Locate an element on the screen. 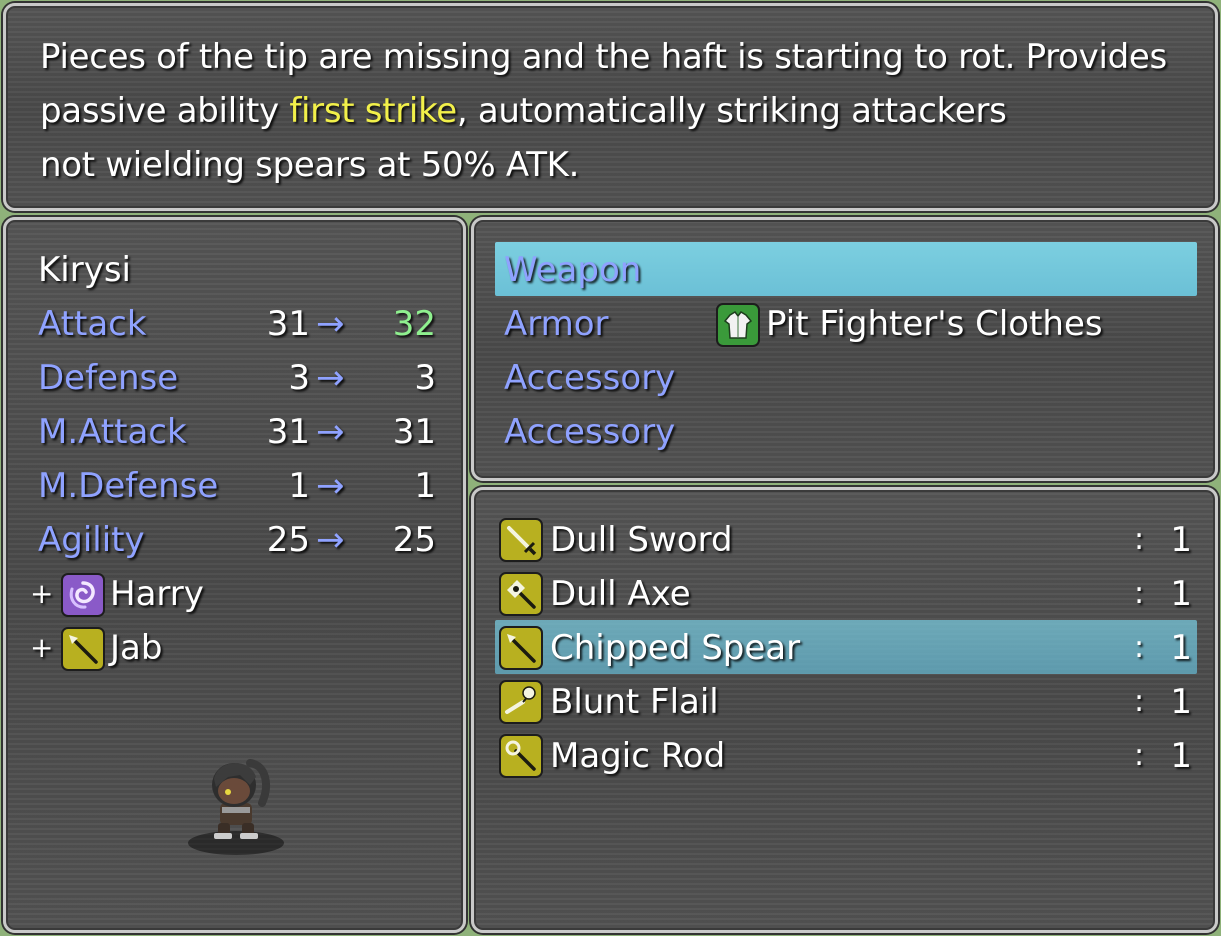 This screenshot has height=936, width=1221. param-new: 3 is located at coordinates (425, 378).